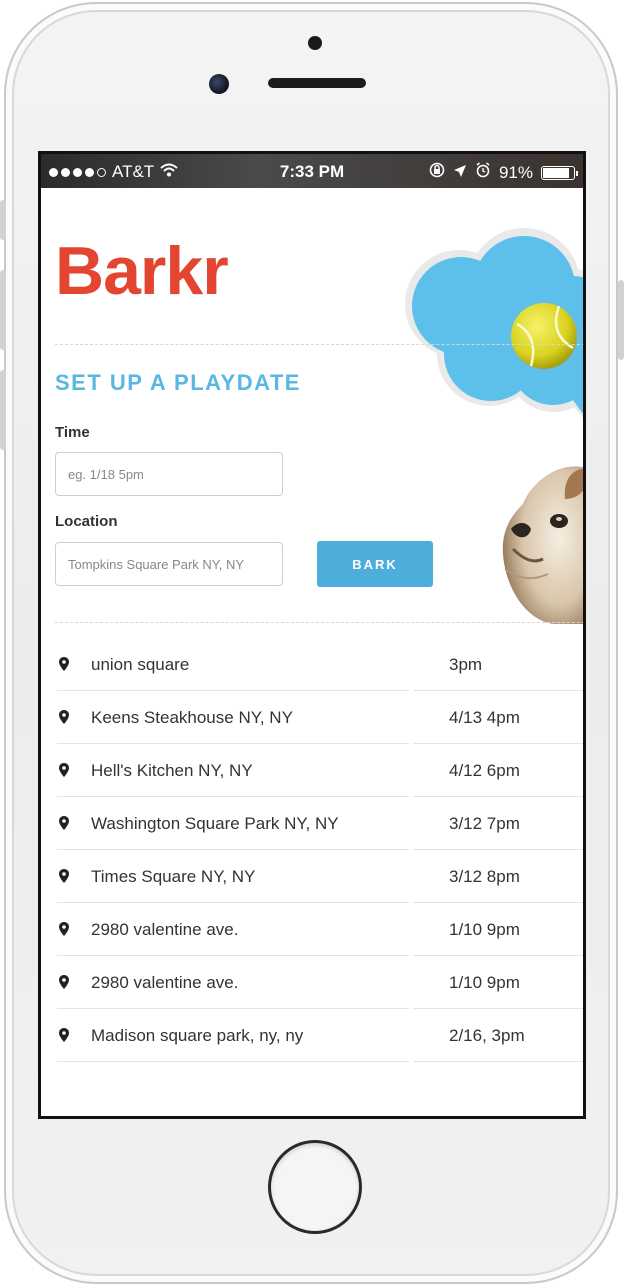 This screenshot has width=624, height=1288. What do you see at coordinates (215, 823) in the screenshot?
I see `playdate-location: Washington Square Park NY, NY` at bounding box center [215, 823].